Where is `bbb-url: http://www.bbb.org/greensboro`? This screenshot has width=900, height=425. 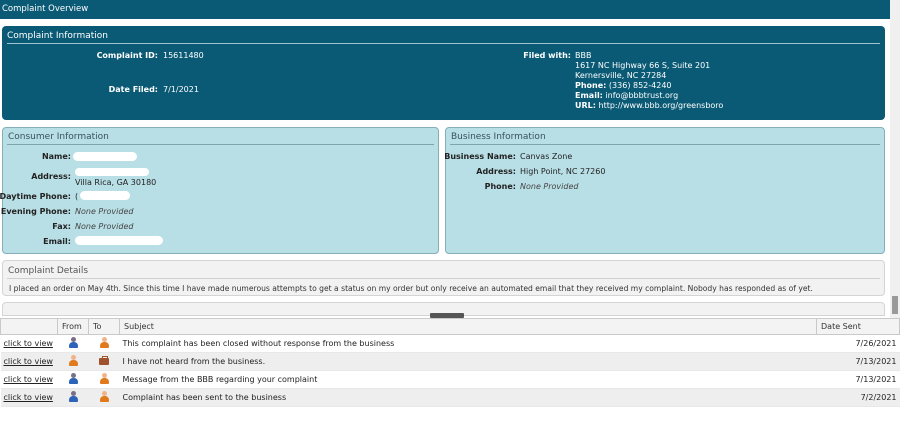 bbb-url: http://www.bbb.org/greensboro is located at coordinates (661, 105).